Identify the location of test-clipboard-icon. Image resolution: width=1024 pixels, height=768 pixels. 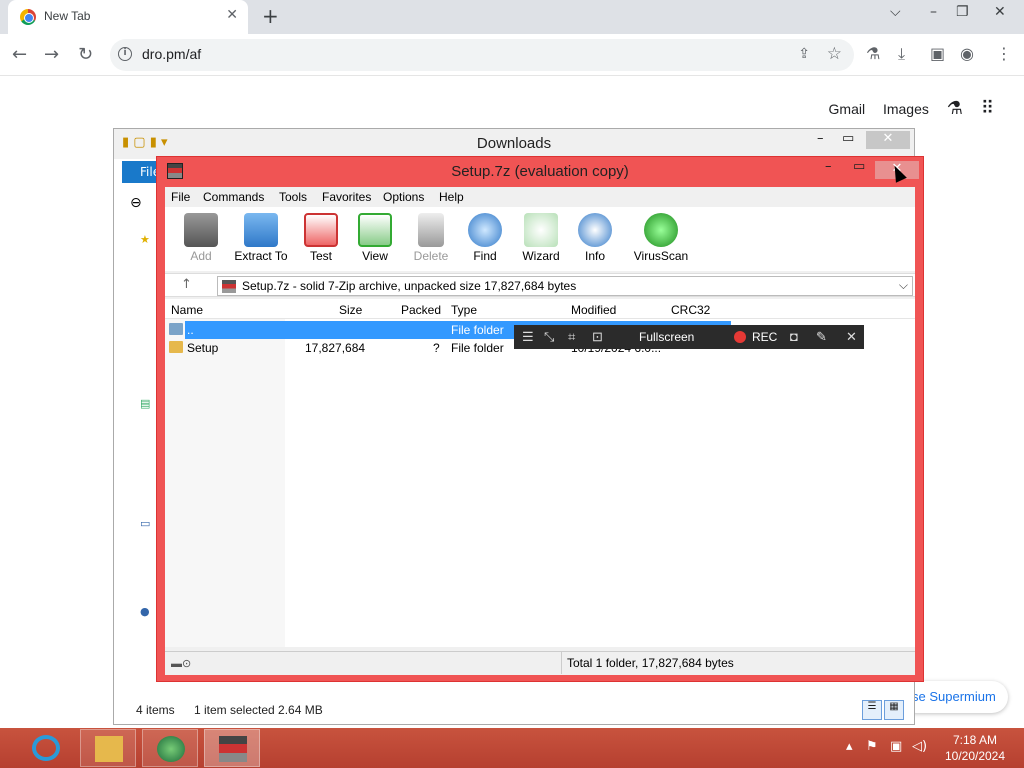
(321, 230).